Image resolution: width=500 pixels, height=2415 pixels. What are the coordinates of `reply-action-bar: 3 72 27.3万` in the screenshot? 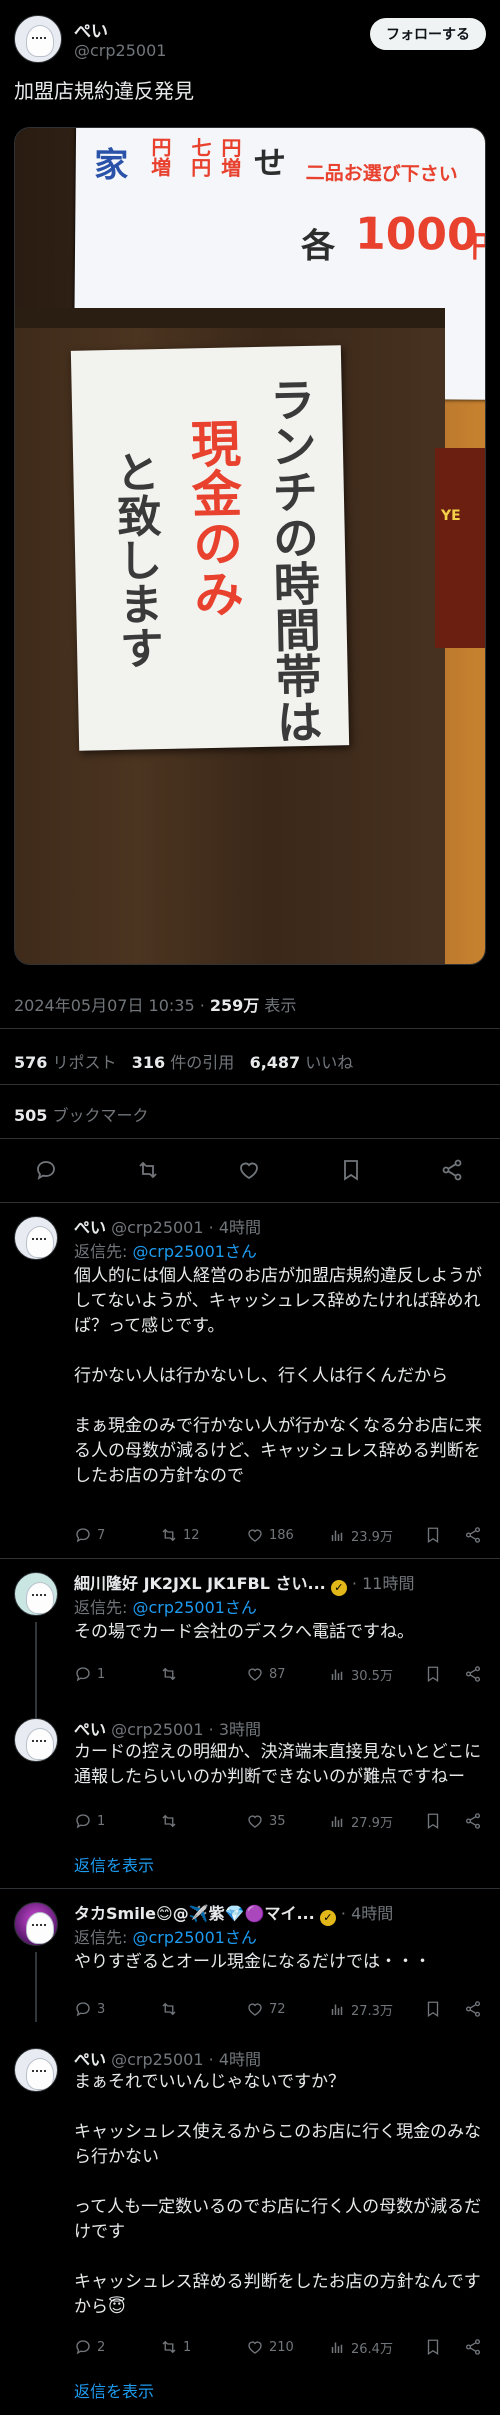 It's located at (280, 2009).